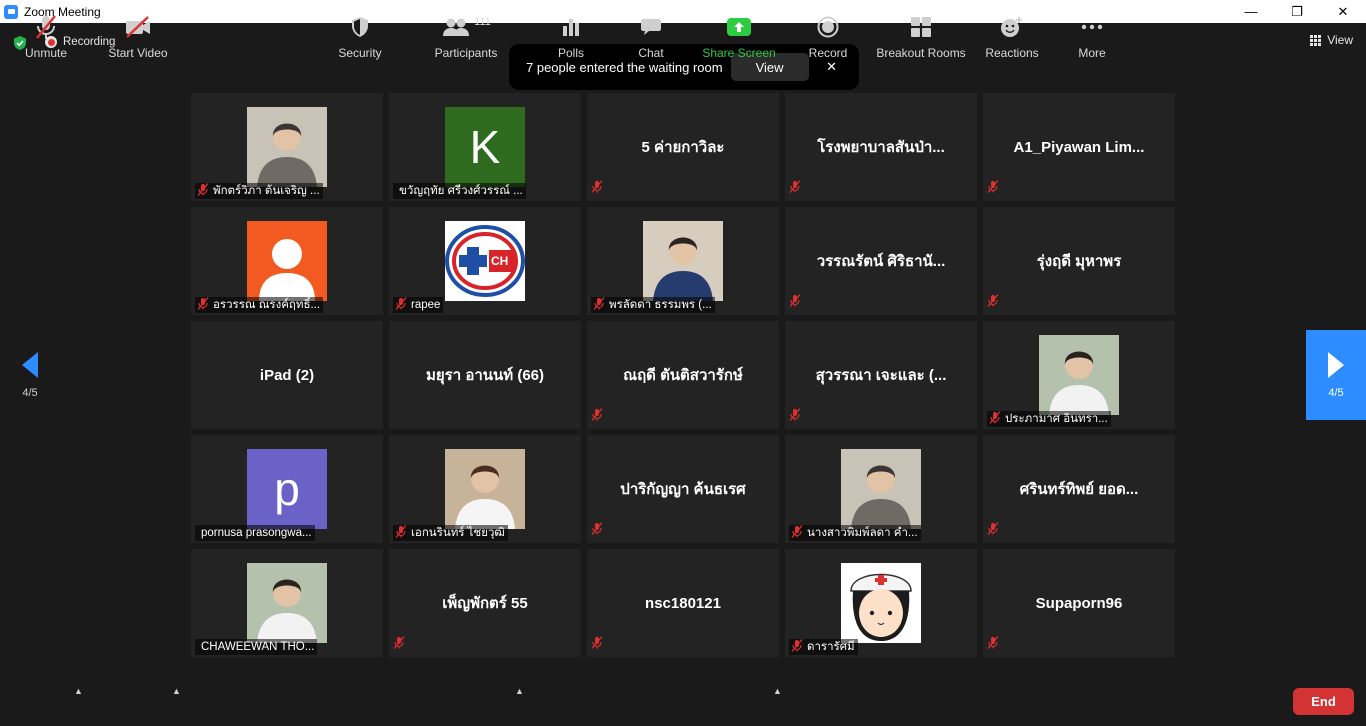 Image resolution: width=1366 pixels, height=726 pixels. I want to click on video-options-caret-icon: ▲, so click(176, 691).